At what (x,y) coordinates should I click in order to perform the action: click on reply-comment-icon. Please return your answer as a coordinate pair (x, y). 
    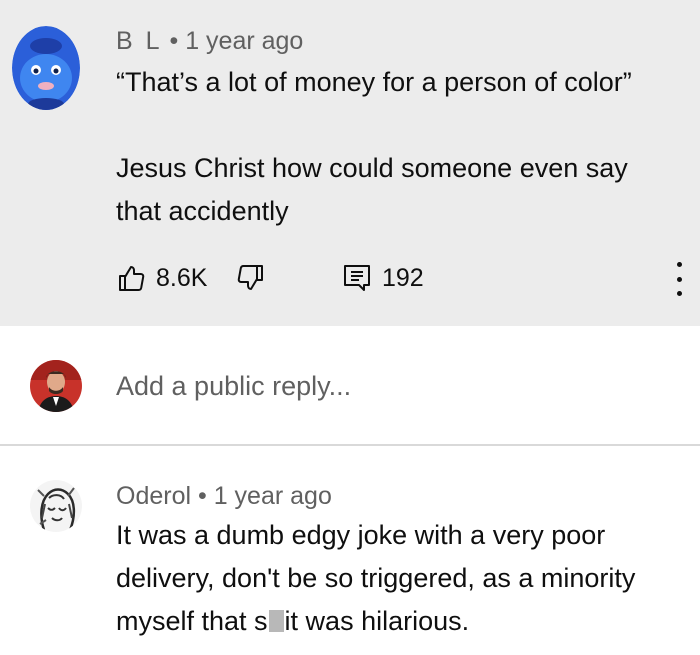
    Looking at the image, I should click on (357, 278).